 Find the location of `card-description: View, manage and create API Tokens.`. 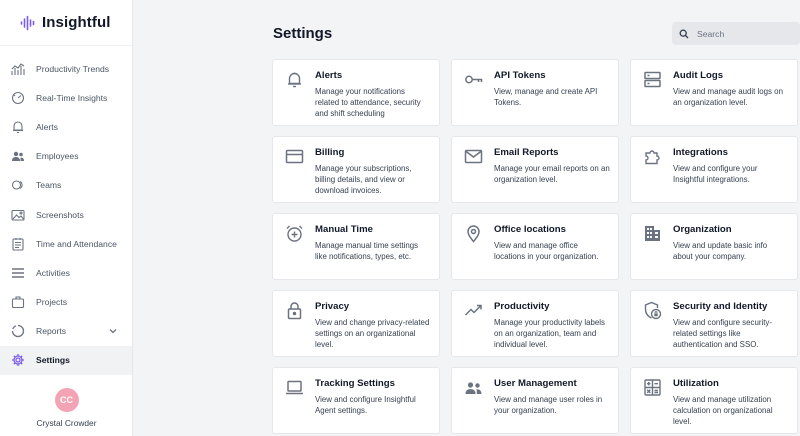

card-description: View, manage and create API Tokens. is located at coordinates (546, 97).